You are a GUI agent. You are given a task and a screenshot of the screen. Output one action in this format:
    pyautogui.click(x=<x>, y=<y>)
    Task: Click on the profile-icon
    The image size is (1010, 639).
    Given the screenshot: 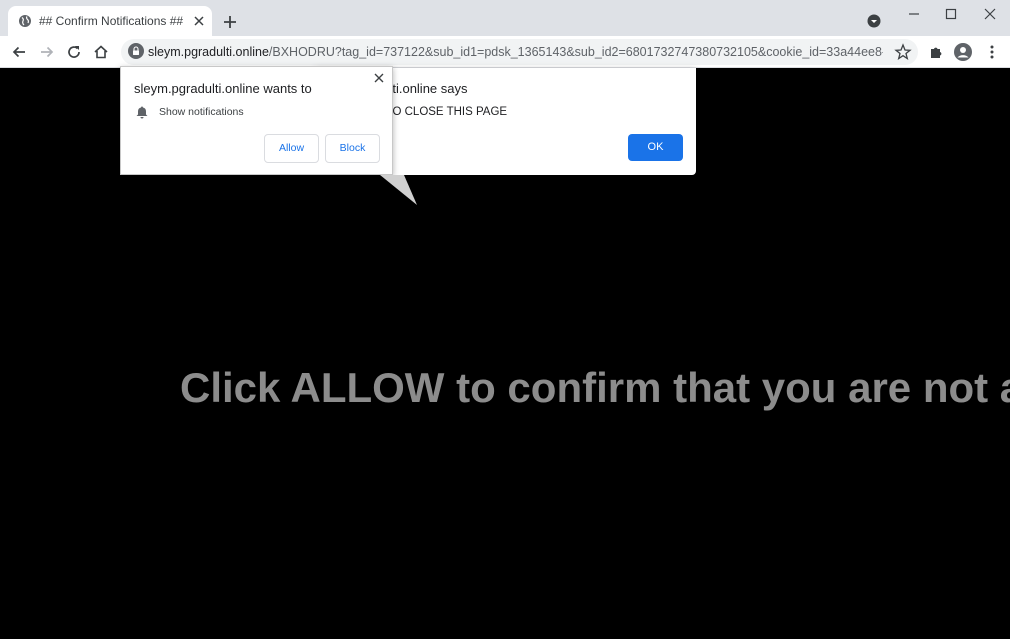 What is the action you would take?
    pyautogui.click(x=963, y=52)
    